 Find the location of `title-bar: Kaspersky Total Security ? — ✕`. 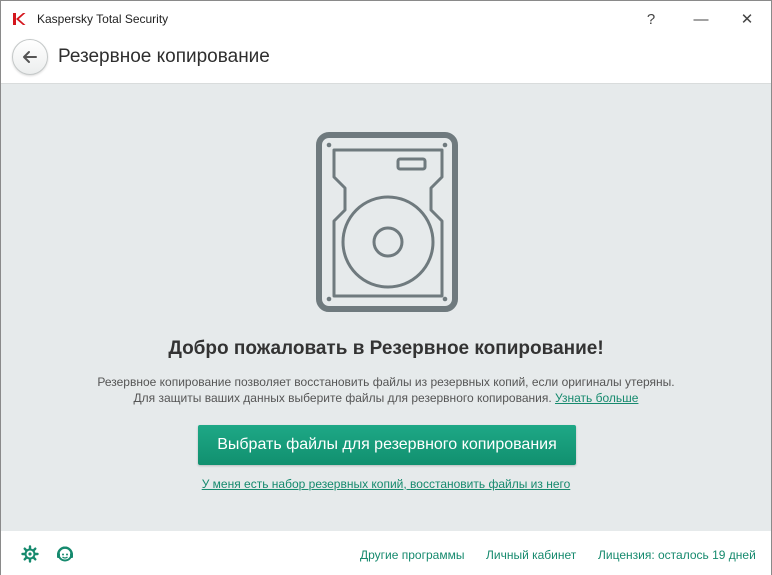

title-bar: Kaspersky Total Security ? — ✕ is located at coordinates (386, 20).